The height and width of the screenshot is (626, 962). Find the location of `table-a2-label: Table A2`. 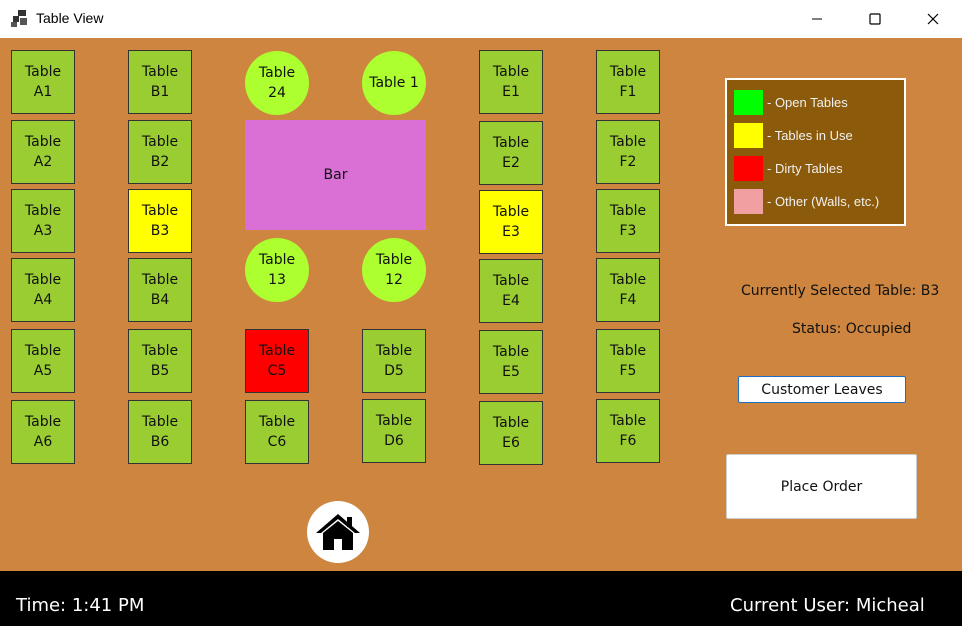

table-a2-label: Table A2 is located at coordinates (43, 152).